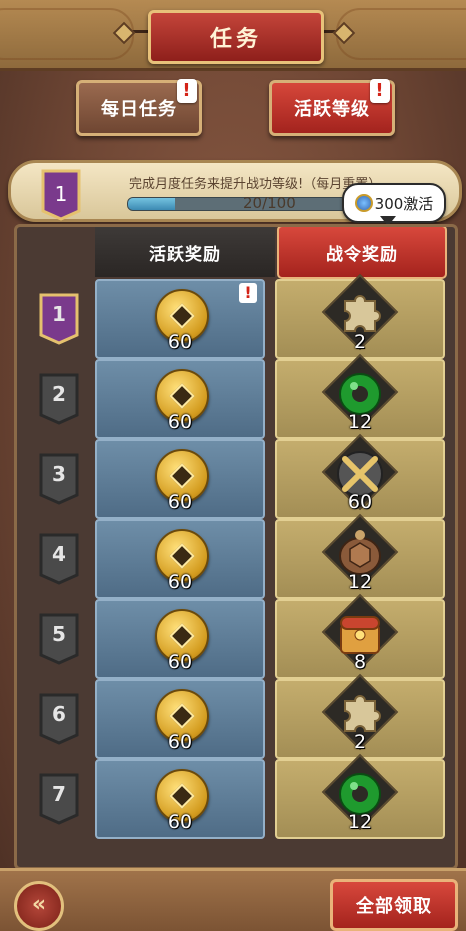  I want to click on free-reward-cell: 60!, so click(180, 319).